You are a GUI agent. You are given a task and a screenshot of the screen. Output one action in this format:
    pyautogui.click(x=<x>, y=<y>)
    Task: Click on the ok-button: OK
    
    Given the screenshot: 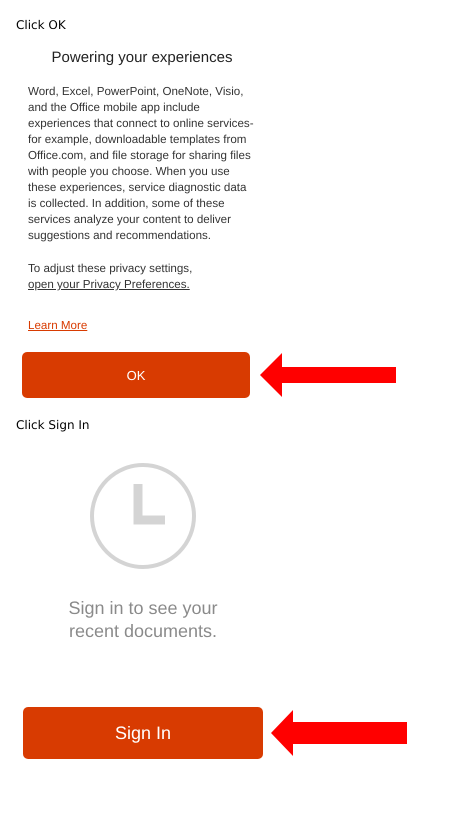 What is the action you would take?
    pyautogui.click(x=136, y=375)
    